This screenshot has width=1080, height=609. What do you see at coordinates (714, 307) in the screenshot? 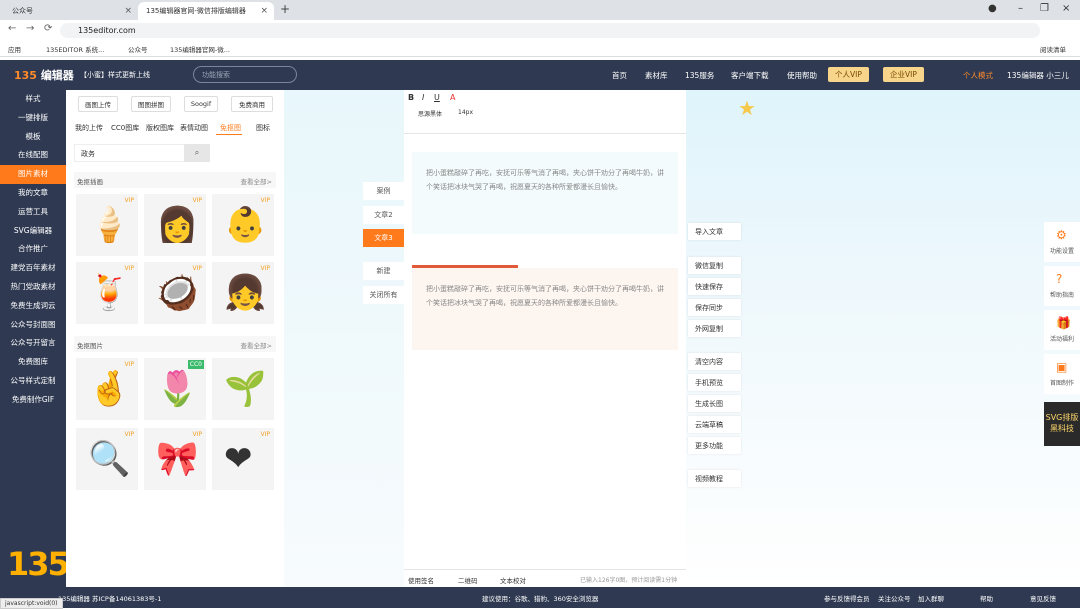
I see `save-sync-button: 保存同步` at bounding box center [714, 307].